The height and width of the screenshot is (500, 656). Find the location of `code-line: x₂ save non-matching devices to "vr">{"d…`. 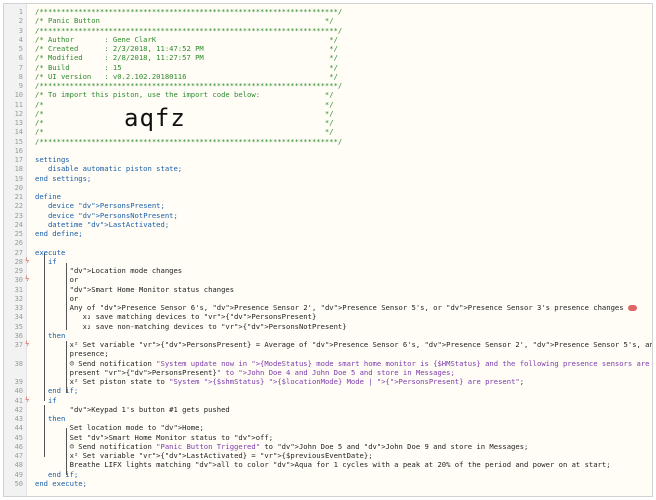

code-line: x₂ save non-matching devices to "vr">{"d… is located at coordinates (341, 326).